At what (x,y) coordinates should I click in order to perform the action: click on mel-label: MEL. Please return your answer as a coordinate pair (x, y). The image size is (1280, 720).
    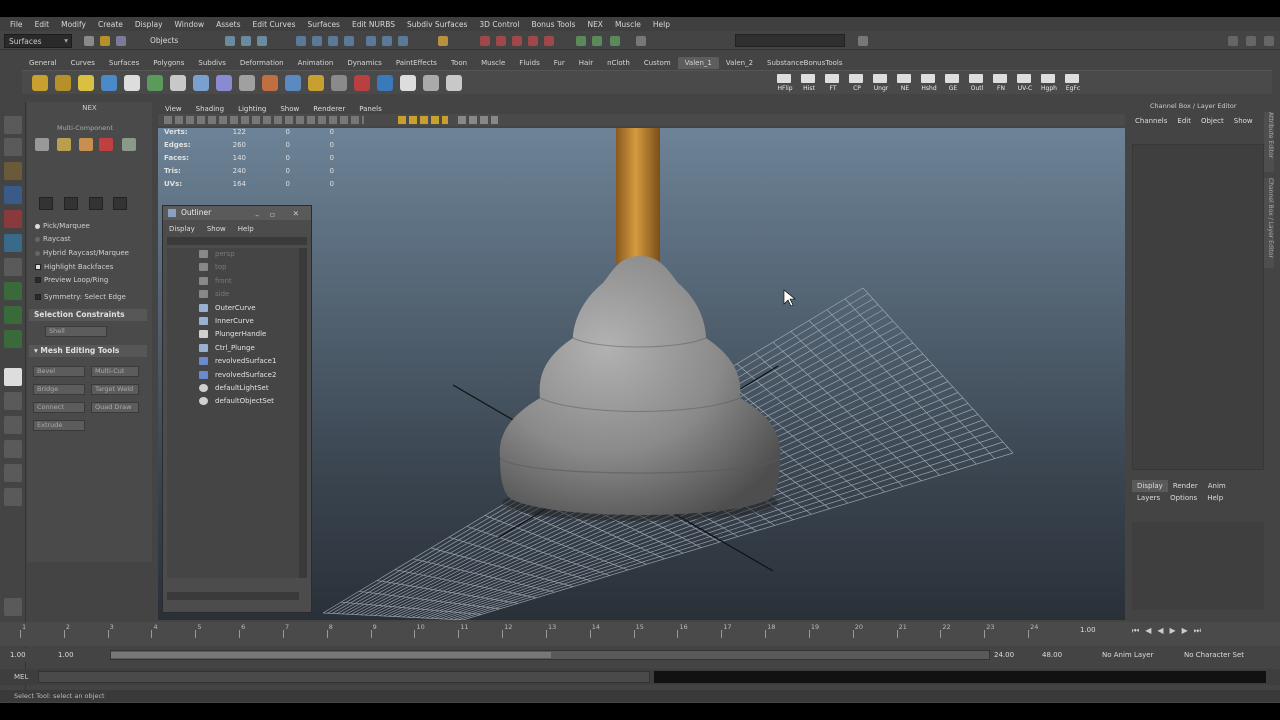
    Looking at the image, I should click on (21, 677).